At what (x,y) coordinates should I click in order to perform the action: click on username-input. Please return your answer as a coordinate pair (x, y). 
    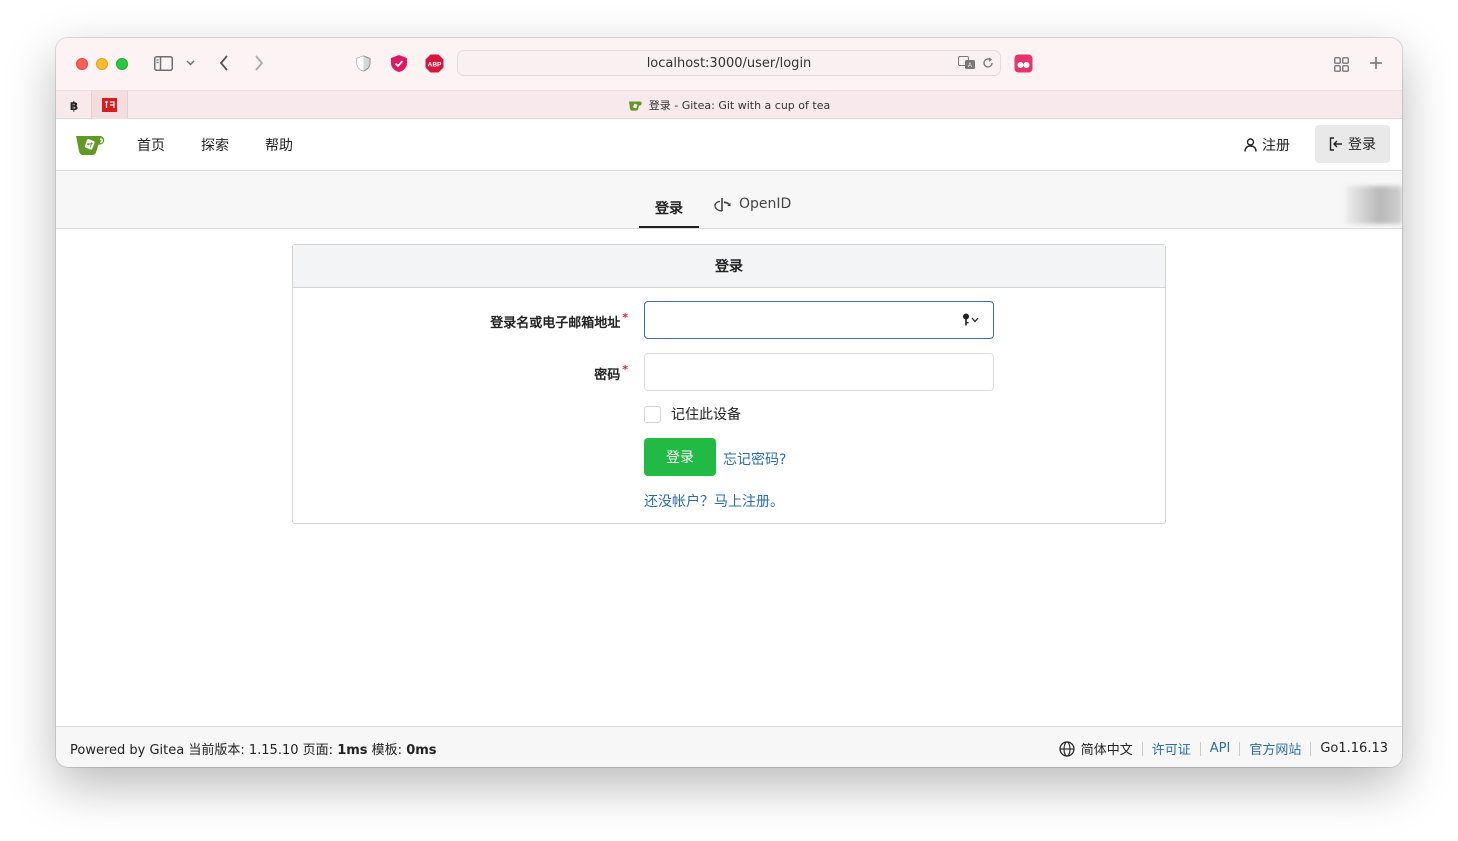
    Looking at the image, I should click on (819, 320).